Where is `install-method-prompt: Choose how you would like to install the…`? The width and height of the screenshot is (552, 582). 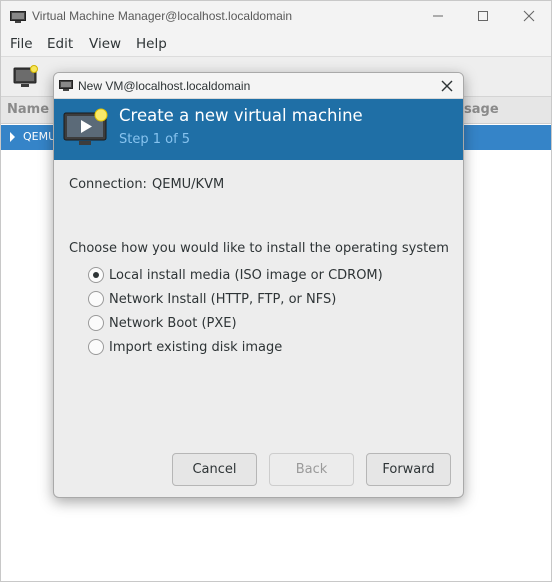 install-method-prompt: Choose how you would like to install the… is located at coordinates (259, 248).